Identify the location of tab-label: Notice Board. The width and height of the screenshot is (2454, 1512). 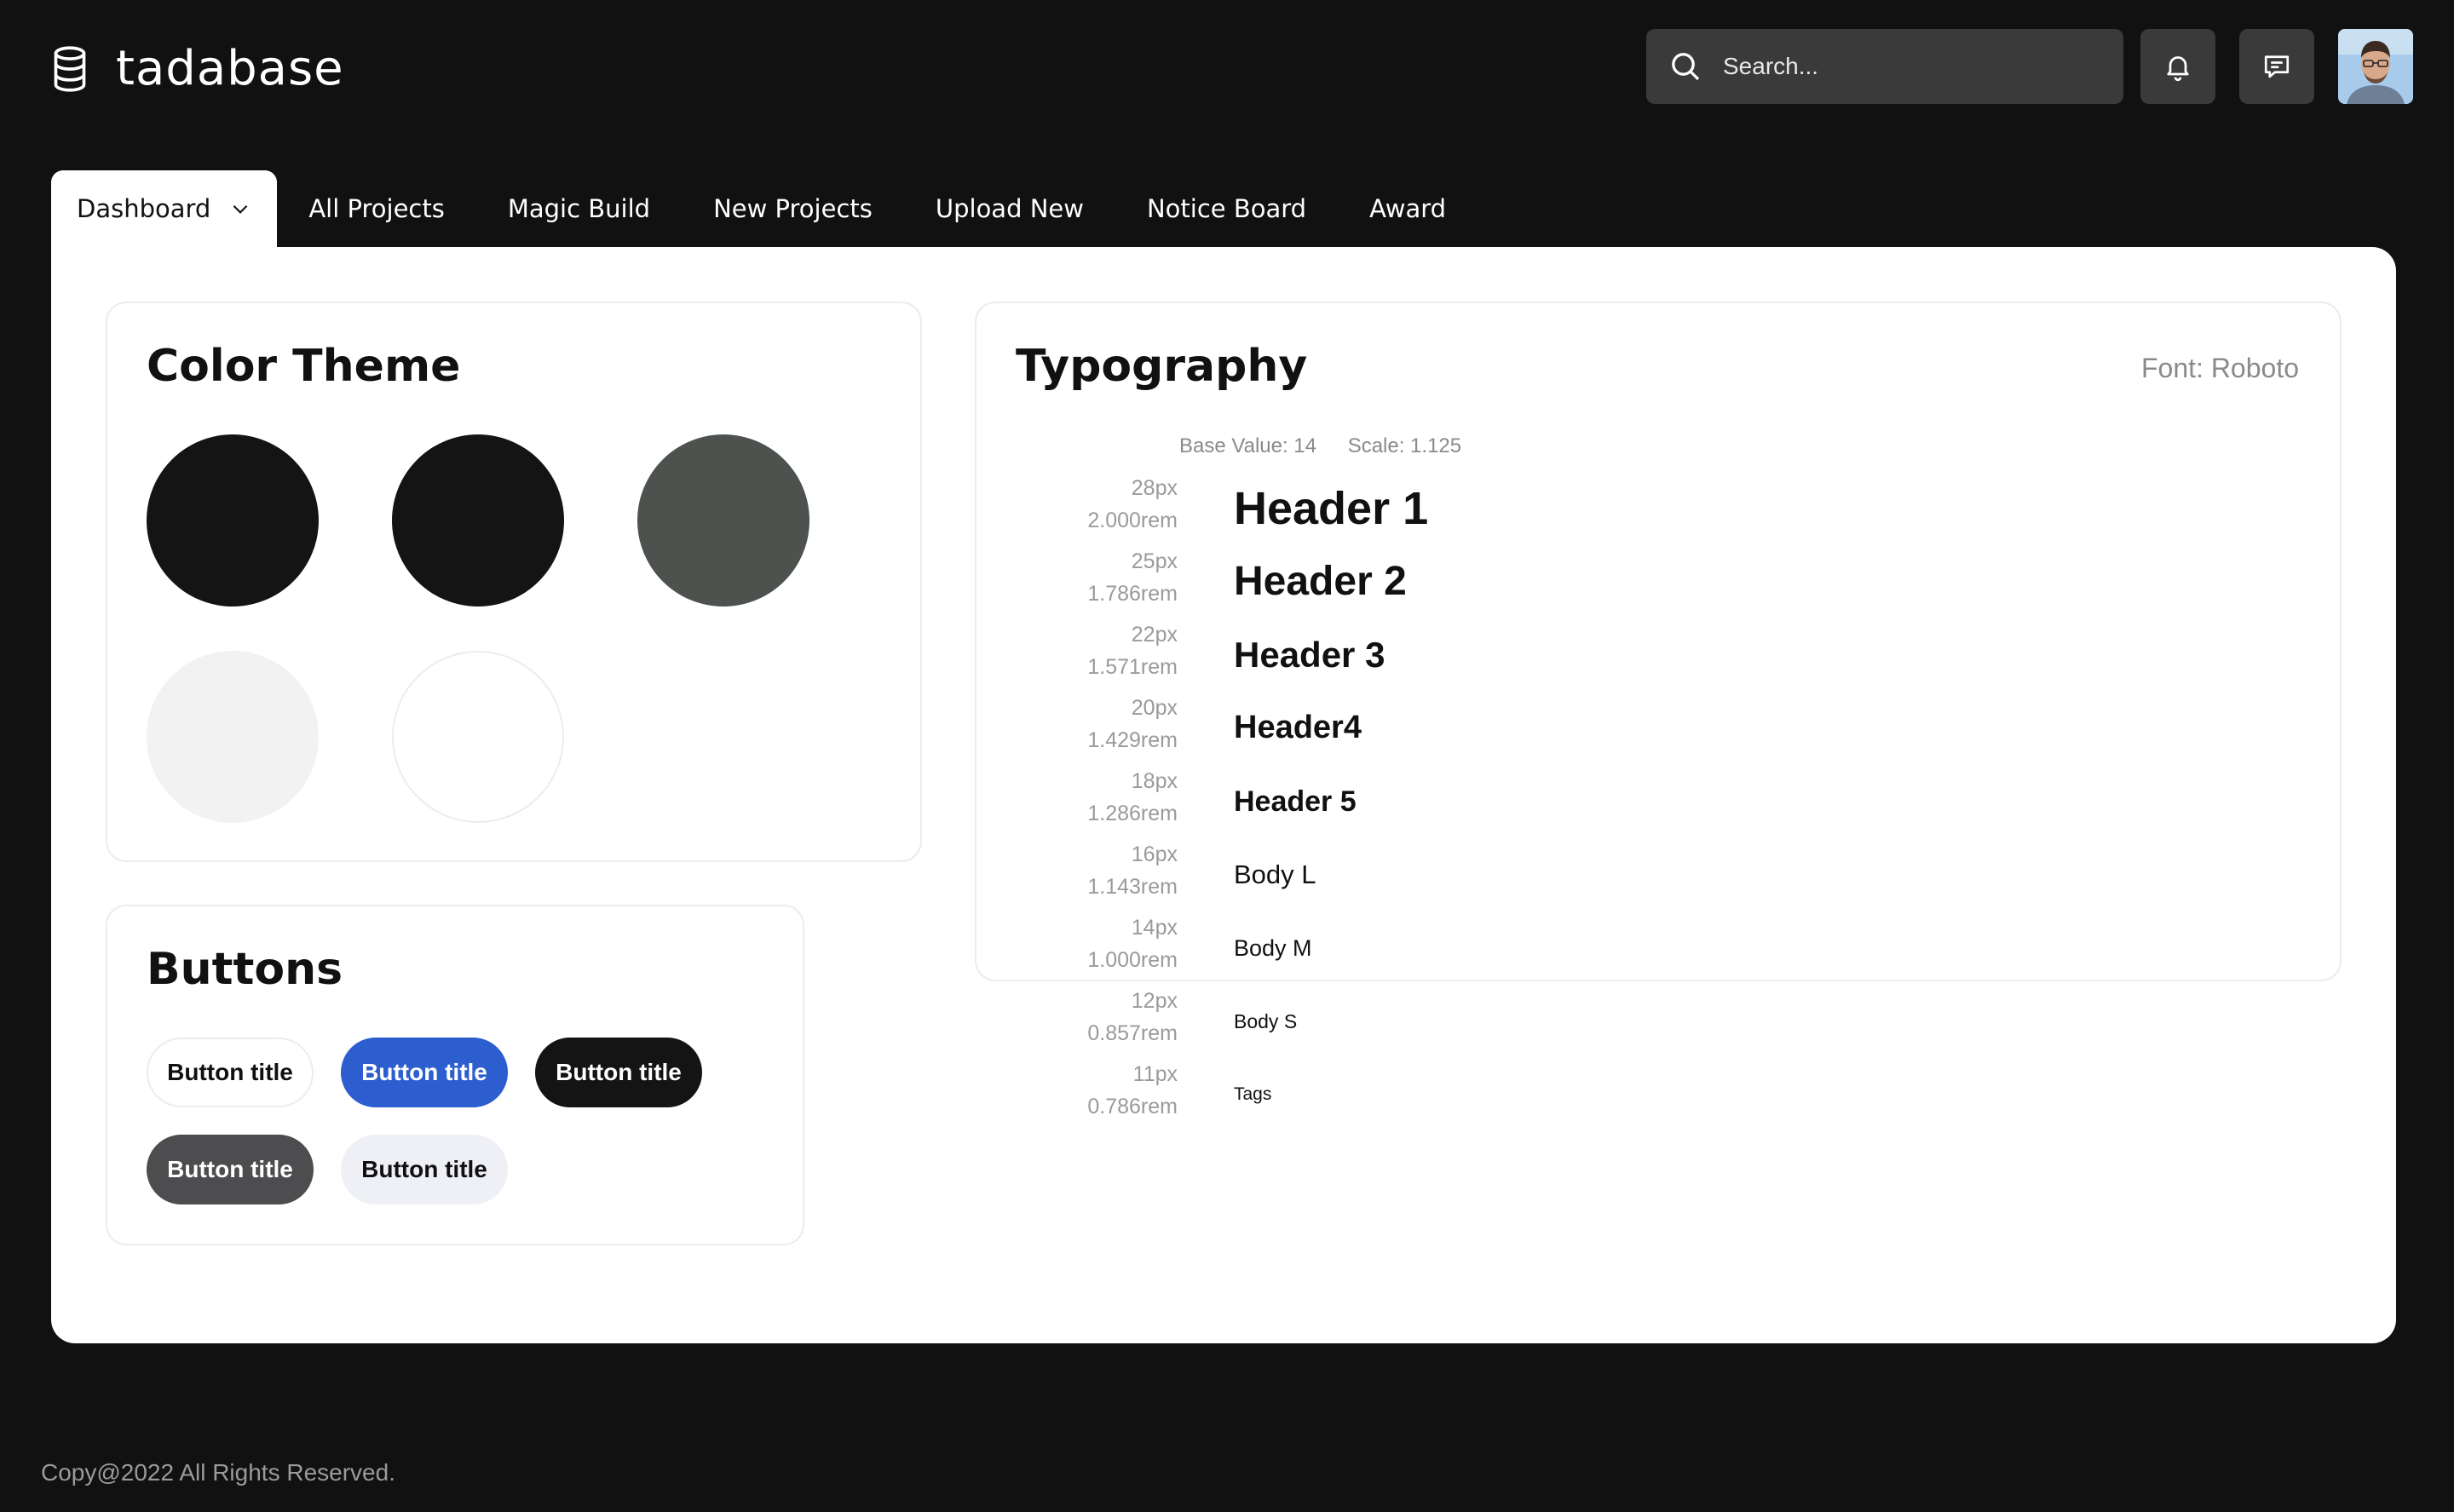
(1227, 208).